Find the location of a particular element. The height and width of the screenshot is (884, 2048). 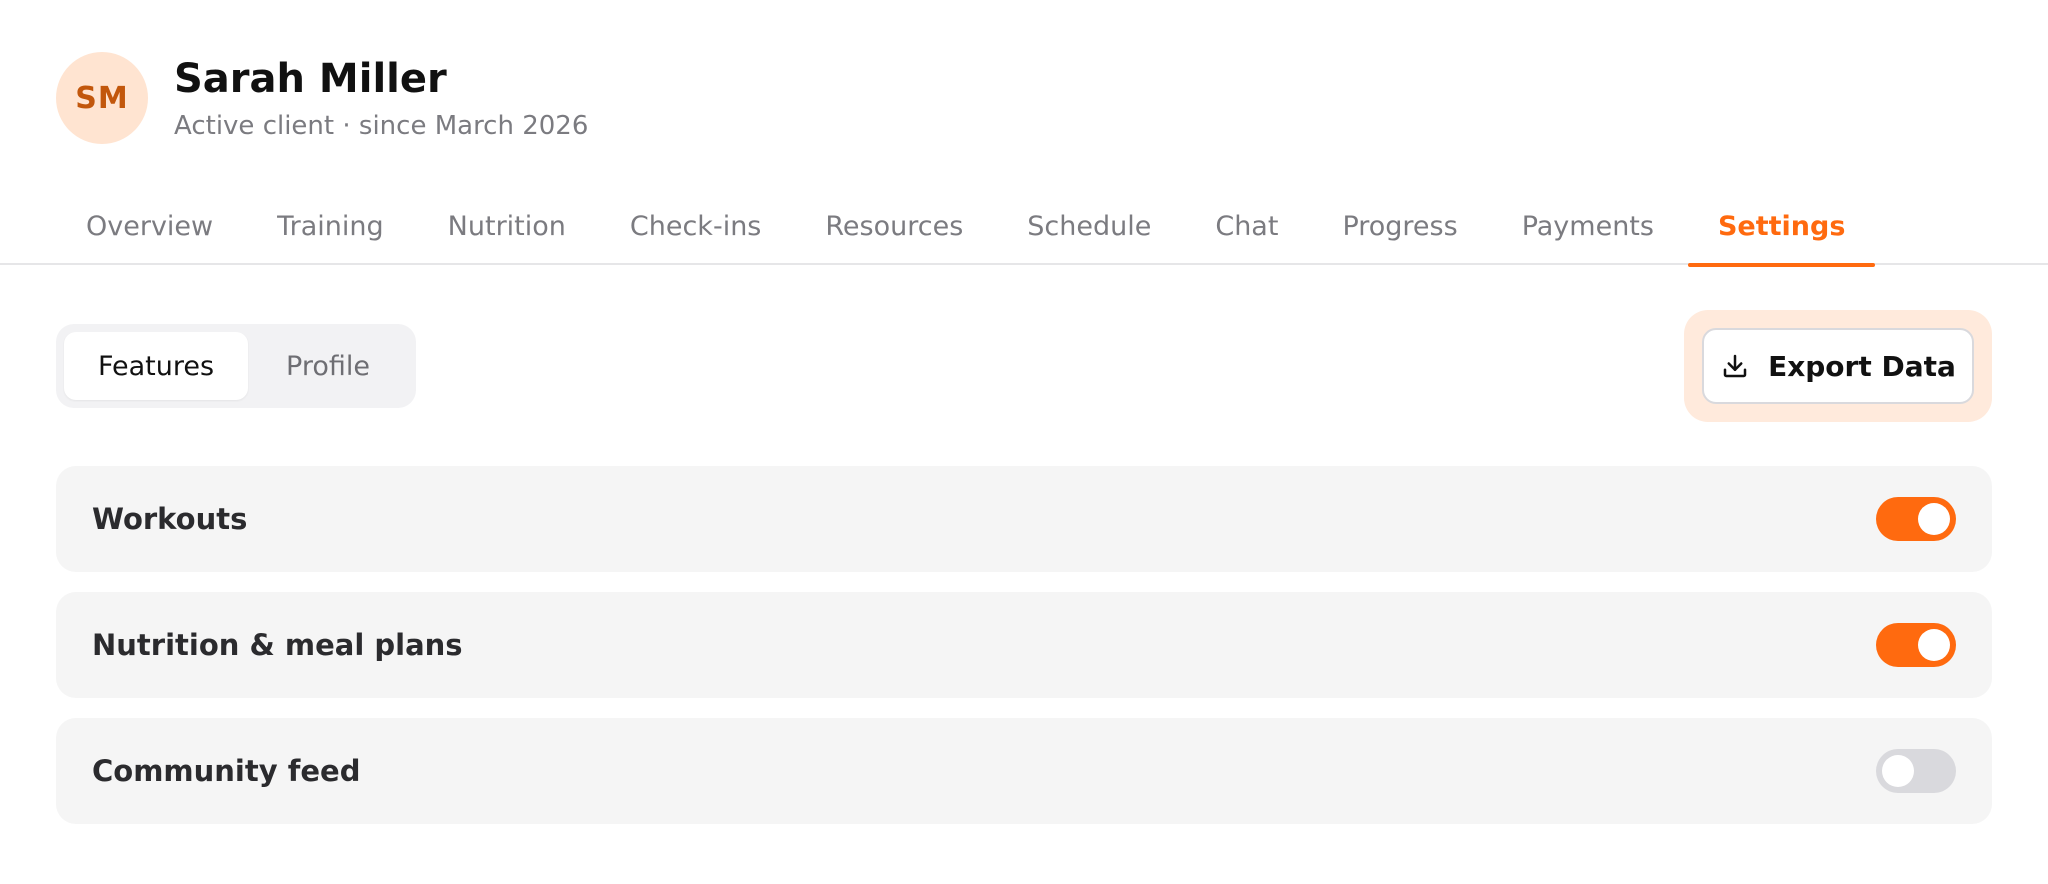

nutrition-toggle is located at coordinates (1916, 645).